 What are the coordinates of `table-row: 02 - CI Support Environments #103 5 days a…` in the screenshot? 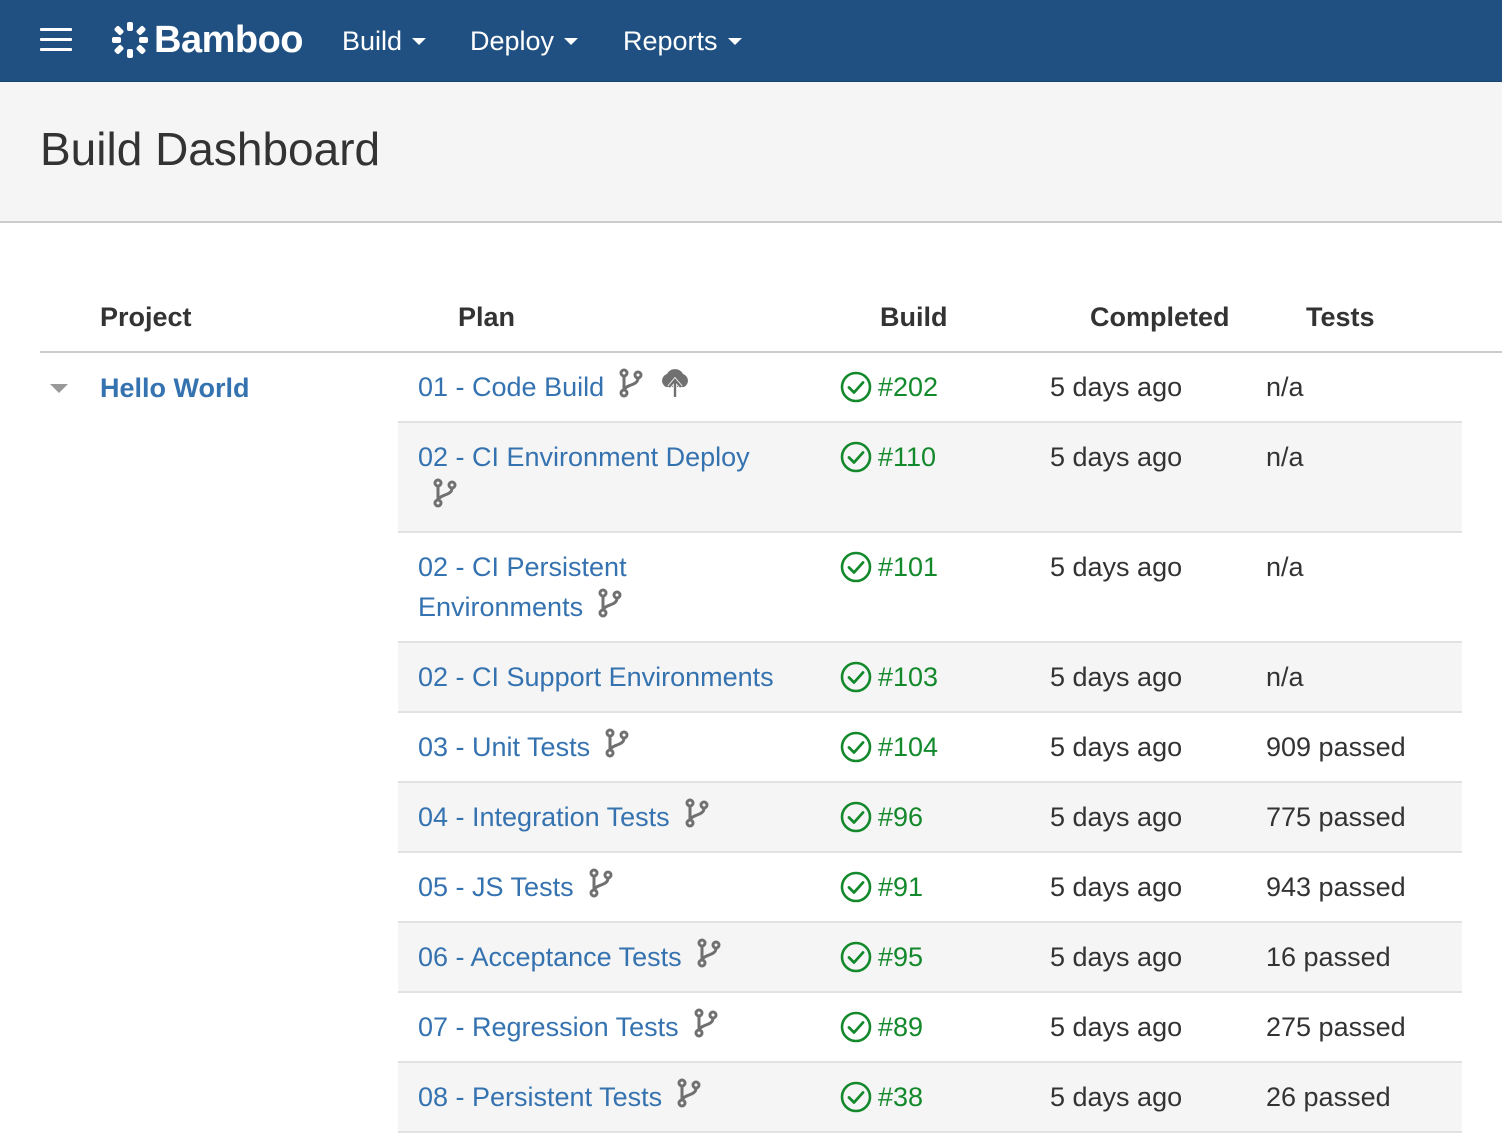 It's located at (930, 678).